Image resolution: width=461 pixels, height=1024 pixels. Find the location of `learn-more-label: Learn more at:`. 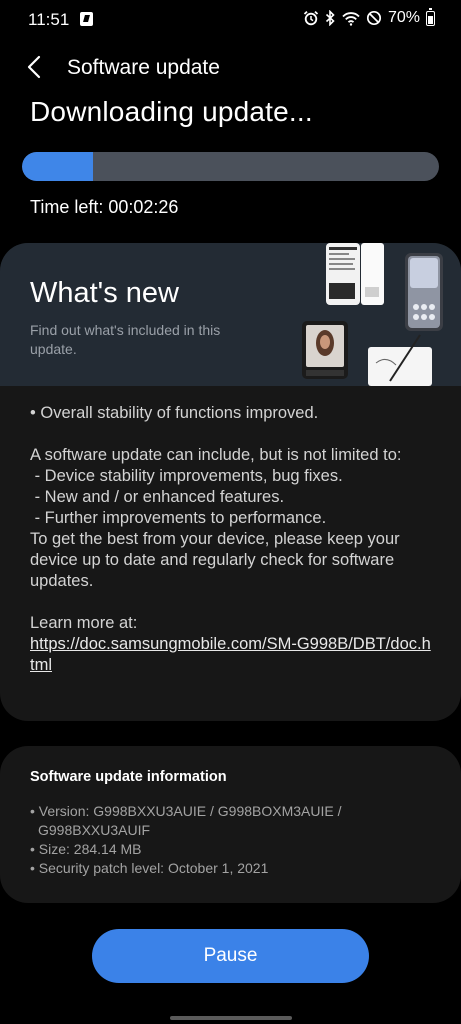

learn-more-label: Learn more at: is located at coordinates (84, 623).